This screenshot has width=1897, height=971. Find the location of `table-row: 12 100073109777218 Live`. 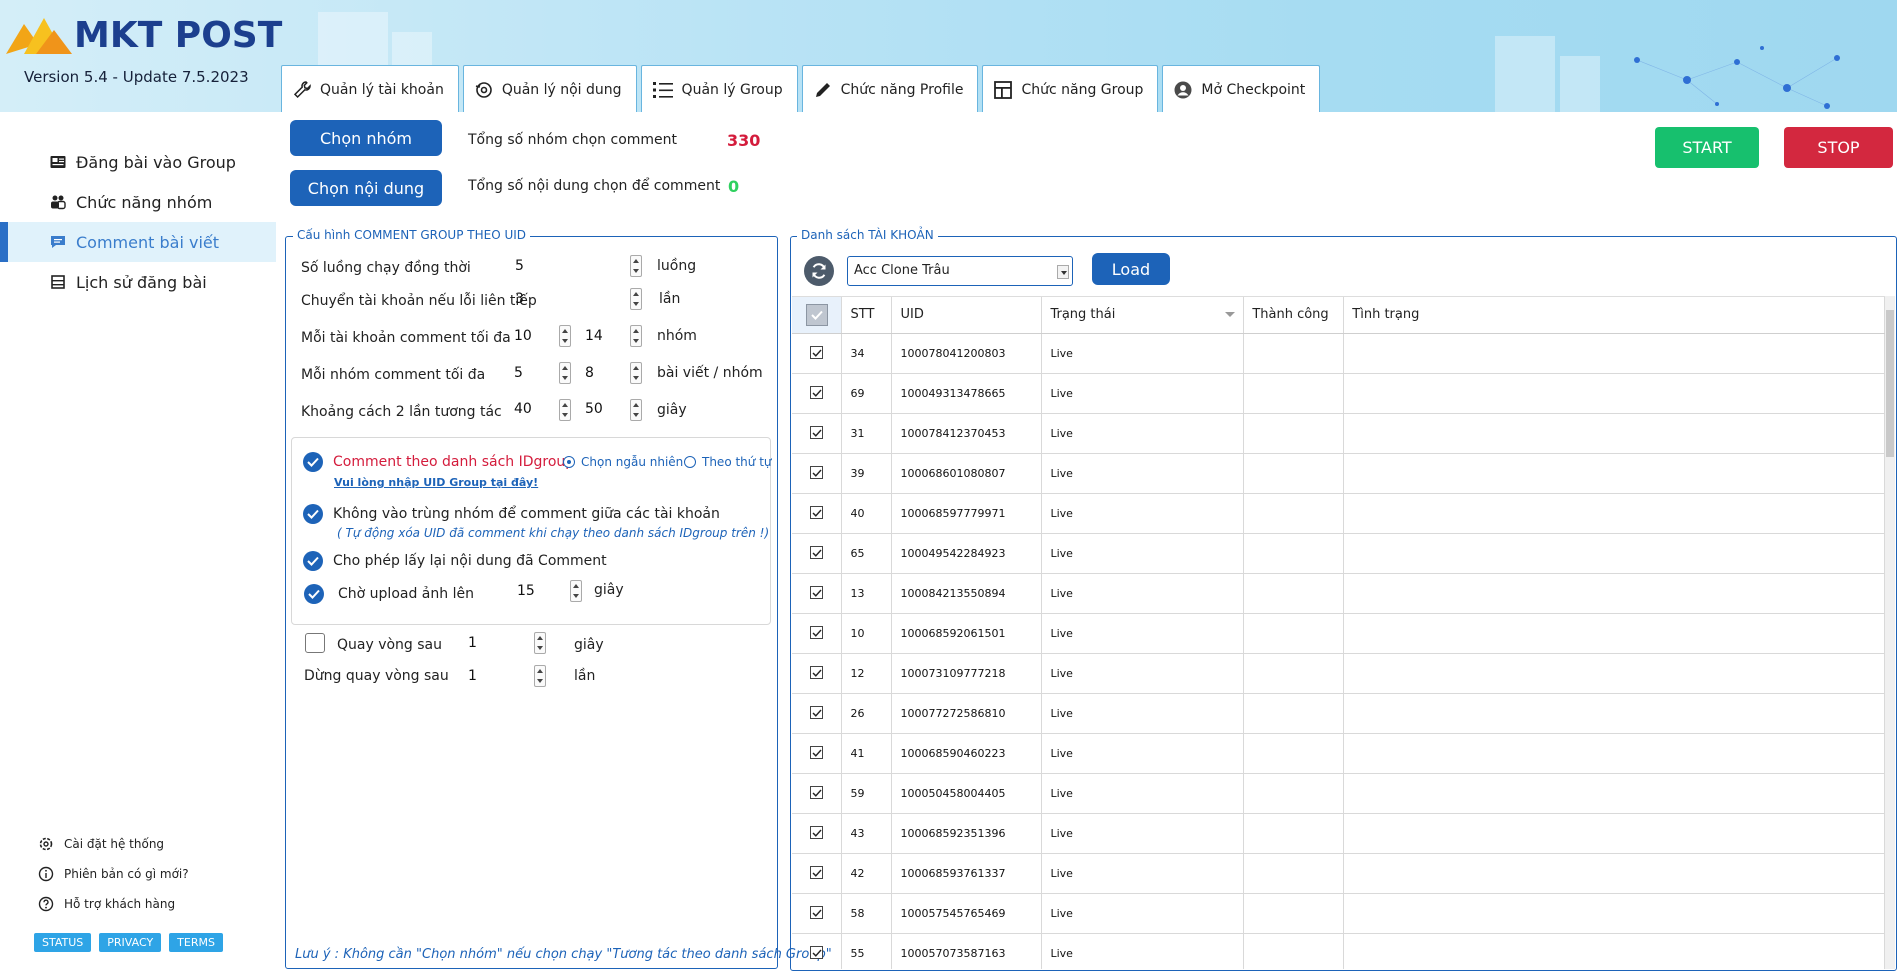

table-row: 12 100073109777218 Live is located at coordinates (1338, 673).